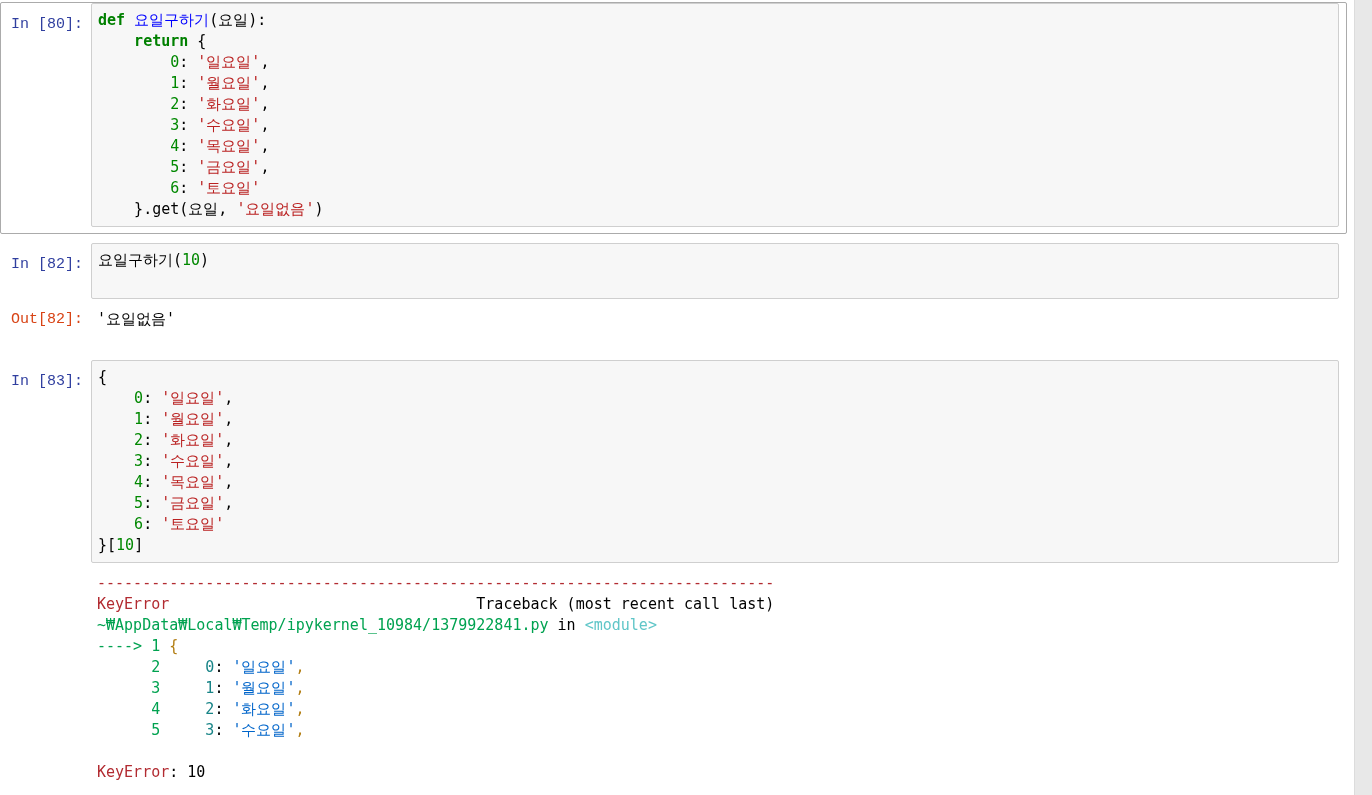 This screenshot has width=1372, height=795. I want to click on code-line: {, so click(103, 377).